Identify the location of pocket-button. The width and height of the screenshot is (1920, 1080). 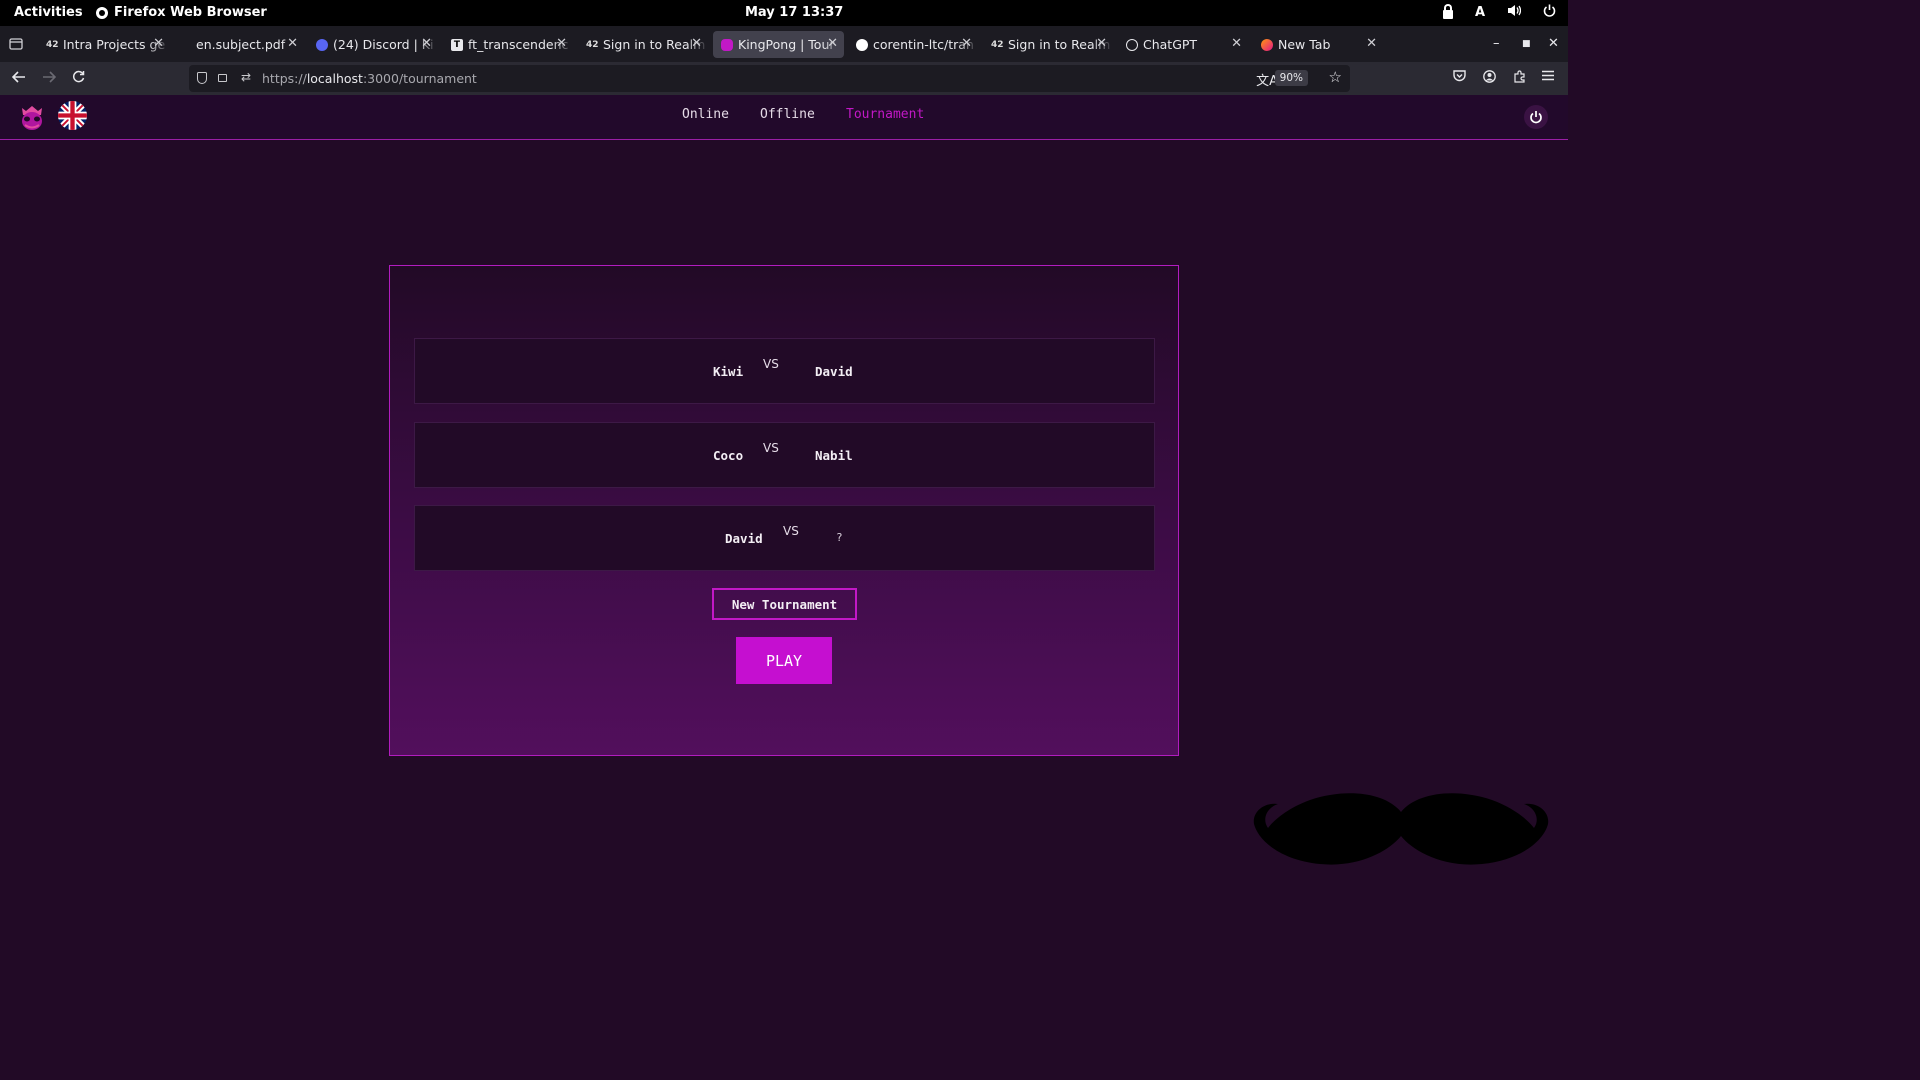
(1459, 78).